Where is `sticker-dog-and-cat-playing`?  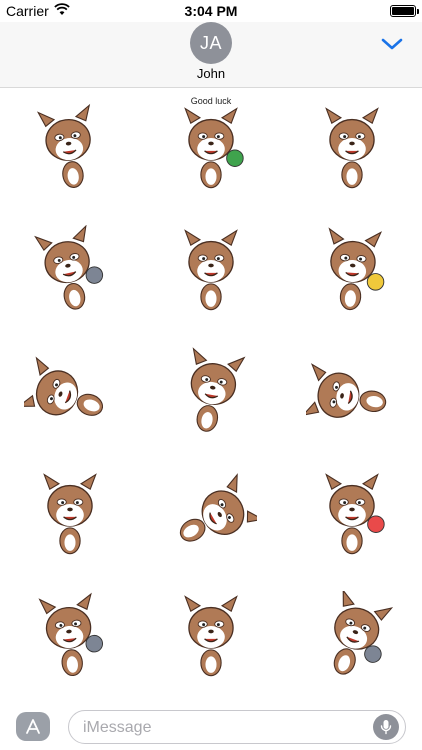 sticker-dog-and-cat-playing is located at coordinates (352, 637).